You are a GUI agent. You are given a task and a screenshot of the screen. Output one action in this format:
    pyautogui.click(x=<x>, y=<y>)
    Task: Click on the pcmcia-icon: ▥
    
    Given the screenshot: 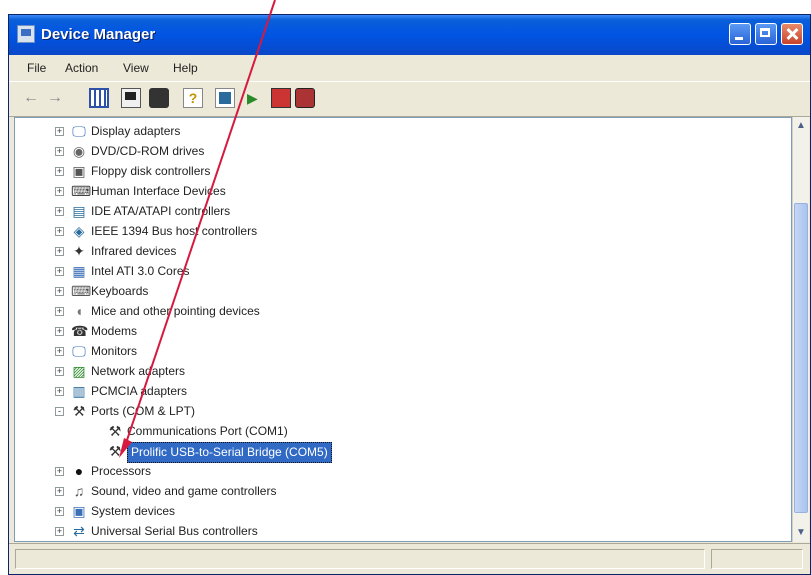 What is the action you would take?
    pyautogui.click(x=79, y=391)
    